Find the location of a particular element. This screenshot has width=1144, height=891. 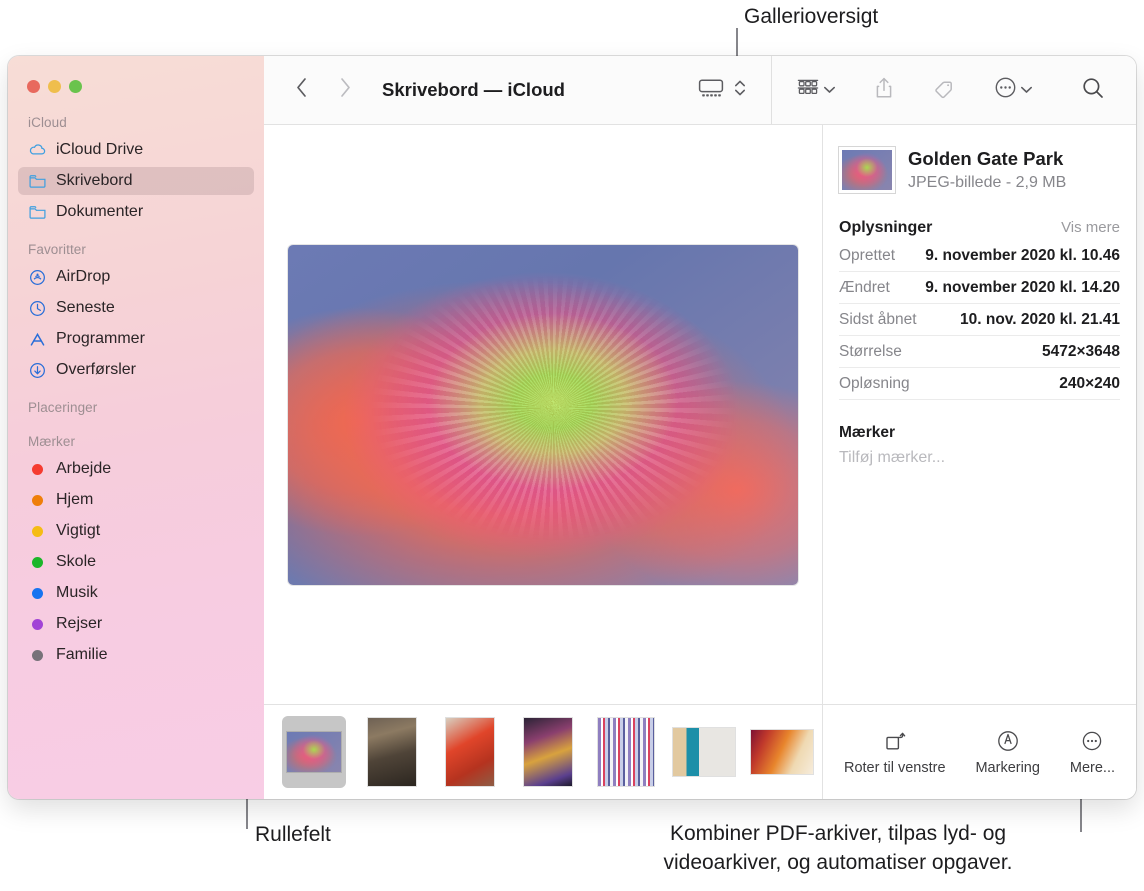

sidebar-item-icloud-drive: iCloud Drive is located at coordinates (136, 150).